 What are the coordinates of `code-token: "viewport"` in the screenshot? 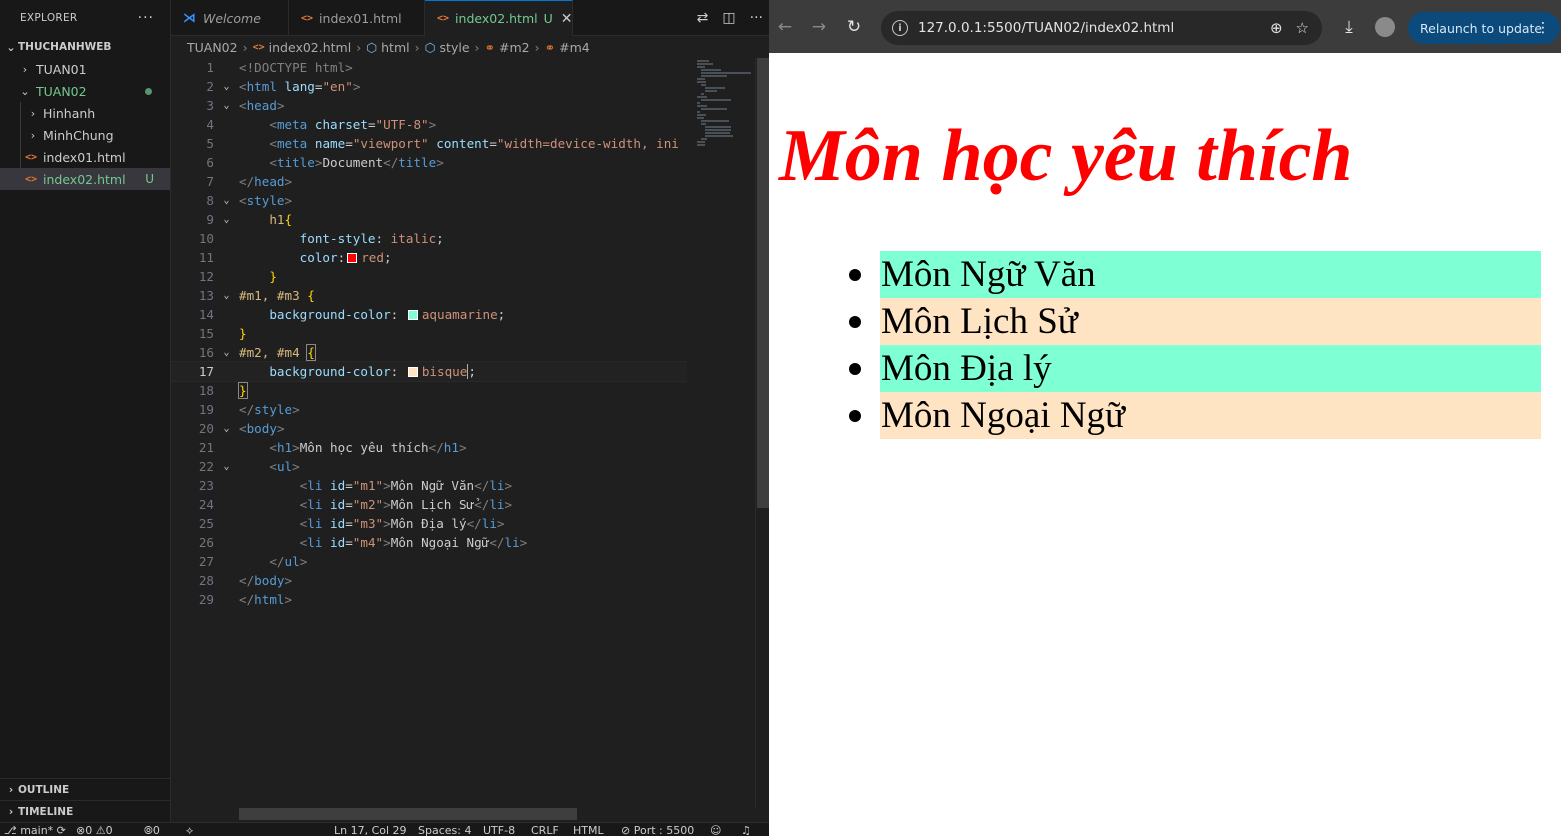 It's located at (390, 143).